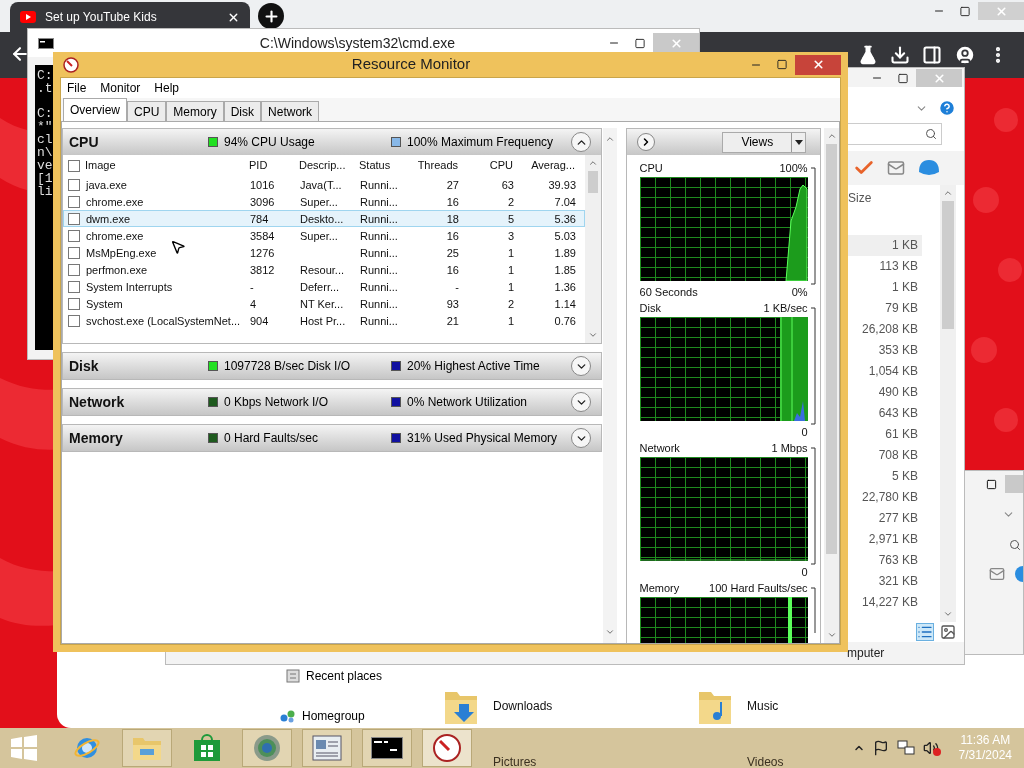  Describe the element at coordinates (95, 109) in the screenshot. I see `tab: Overview` at that location.